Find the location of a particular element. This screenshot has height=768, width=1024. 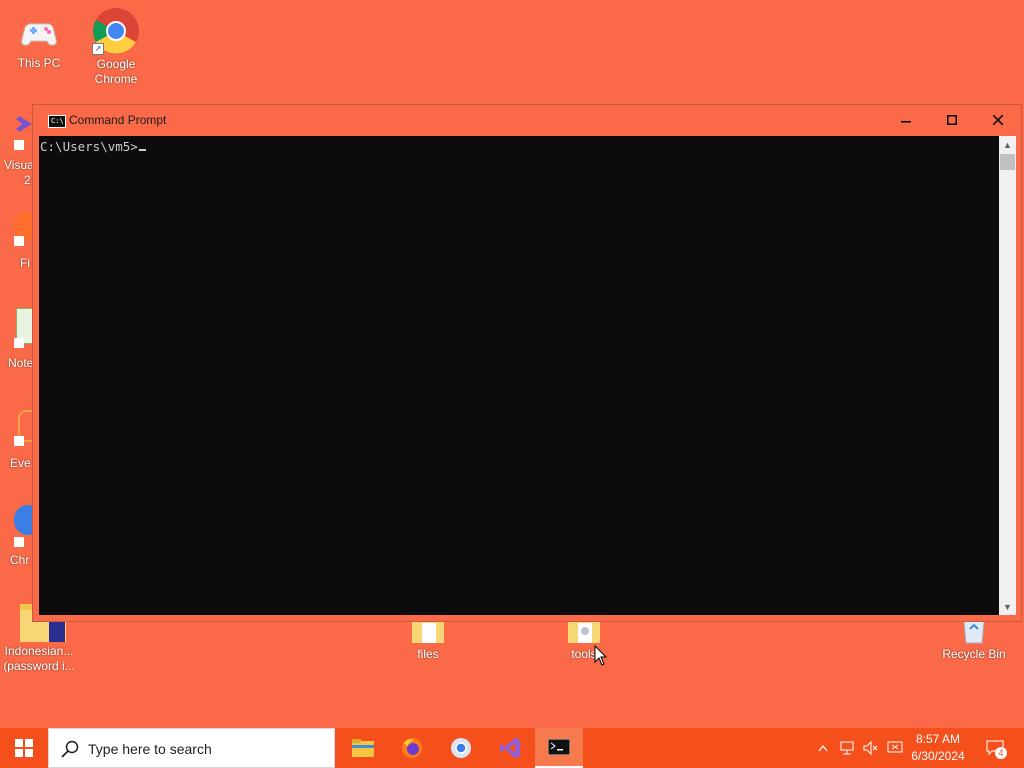

mouse-pointer-icon is located at coordinates (601, 658).